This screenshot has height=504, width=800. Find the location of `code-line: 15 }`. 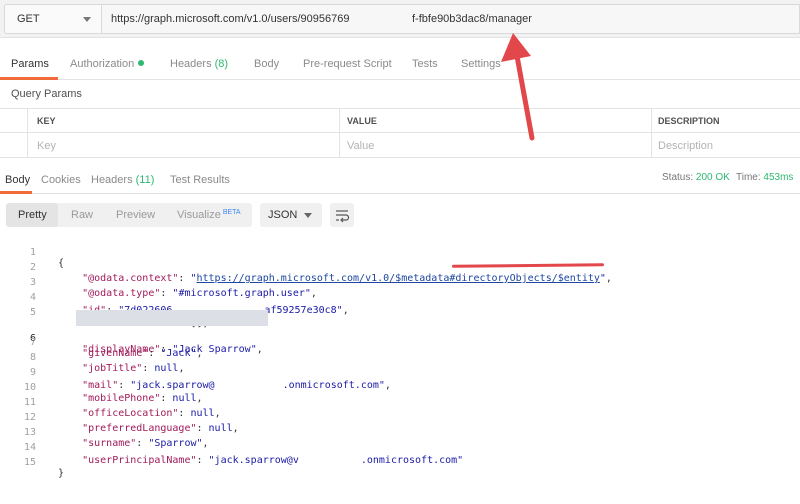

code-line: 15 } is located at coordinates (400, 462).